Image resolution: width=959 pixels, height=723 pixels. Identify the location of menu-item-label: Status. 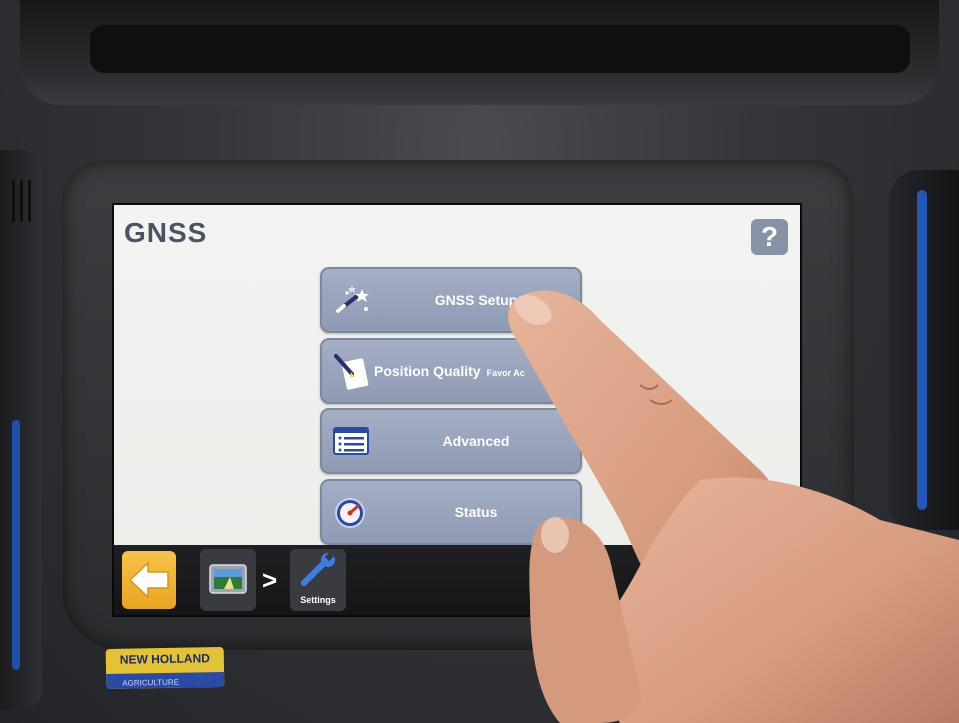
(476, 512).